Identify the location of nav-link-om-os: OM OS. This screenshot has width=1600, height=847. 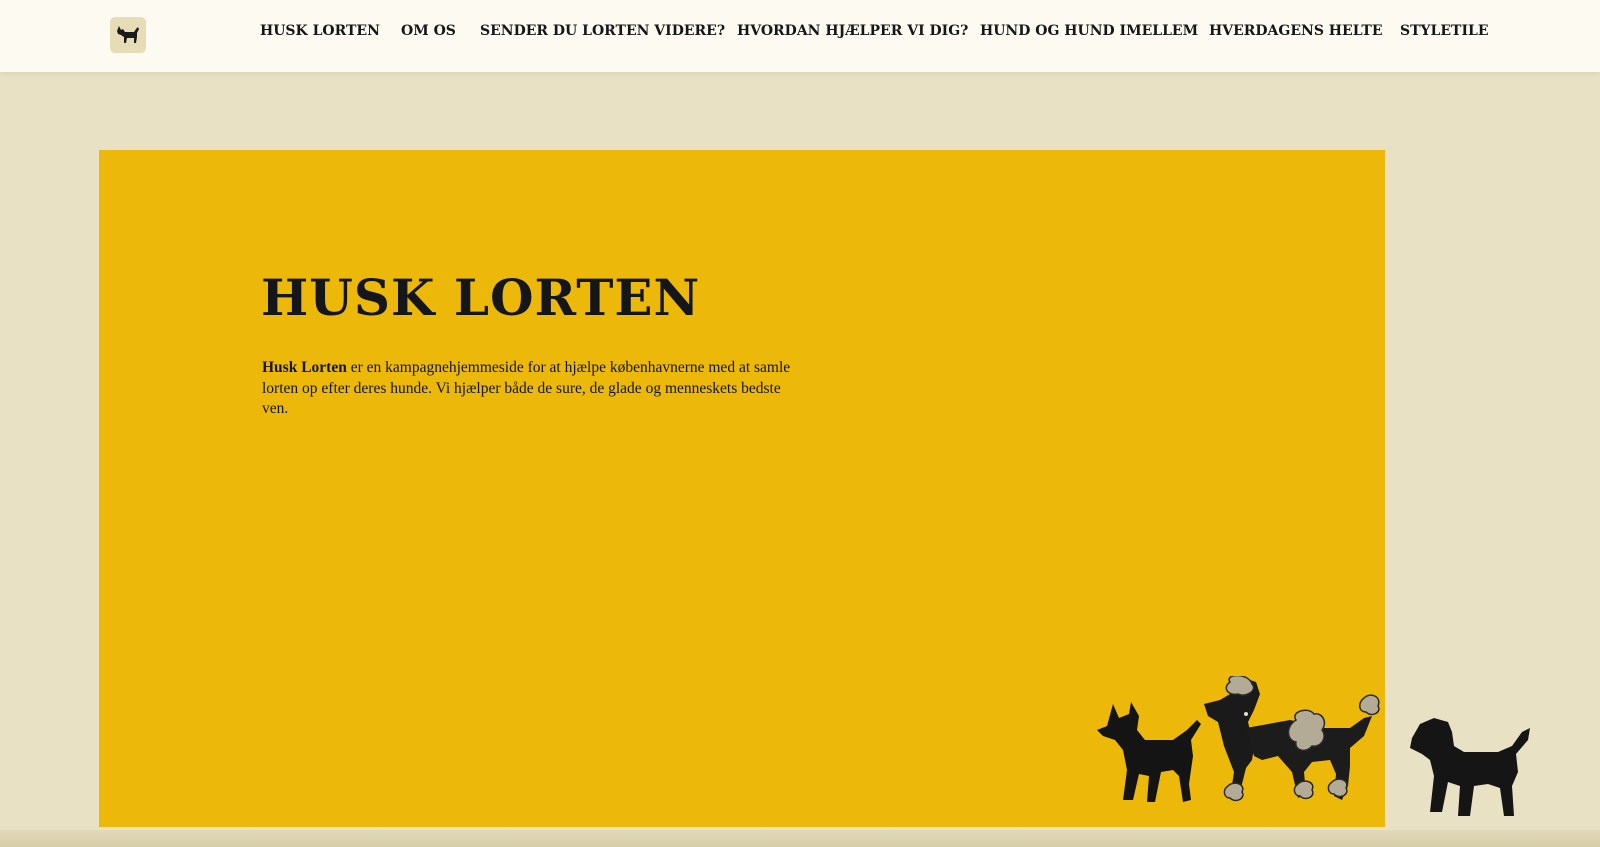
(428, 31).